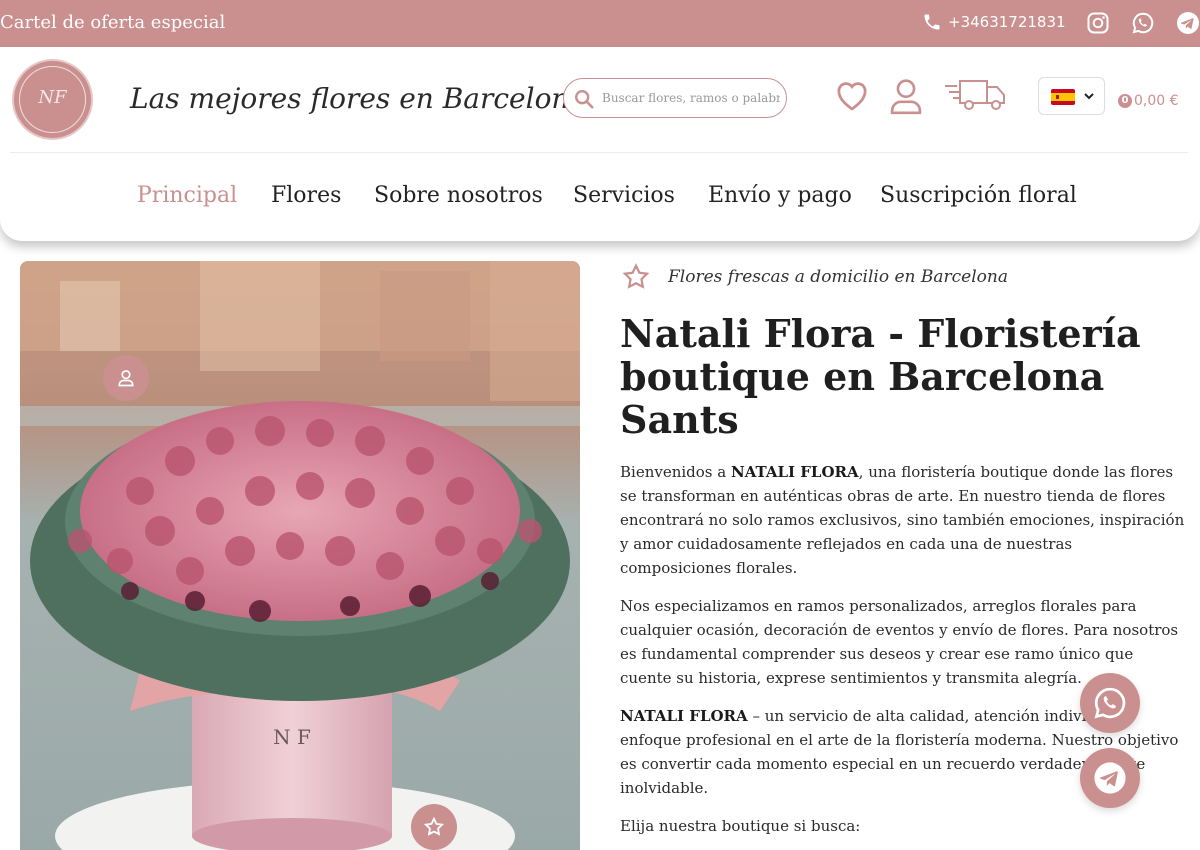  Describe the element at coordinates (600, 23) in the screenshot. I see `promo-bar: Cartel de oferta especial +34631721831` at that location.